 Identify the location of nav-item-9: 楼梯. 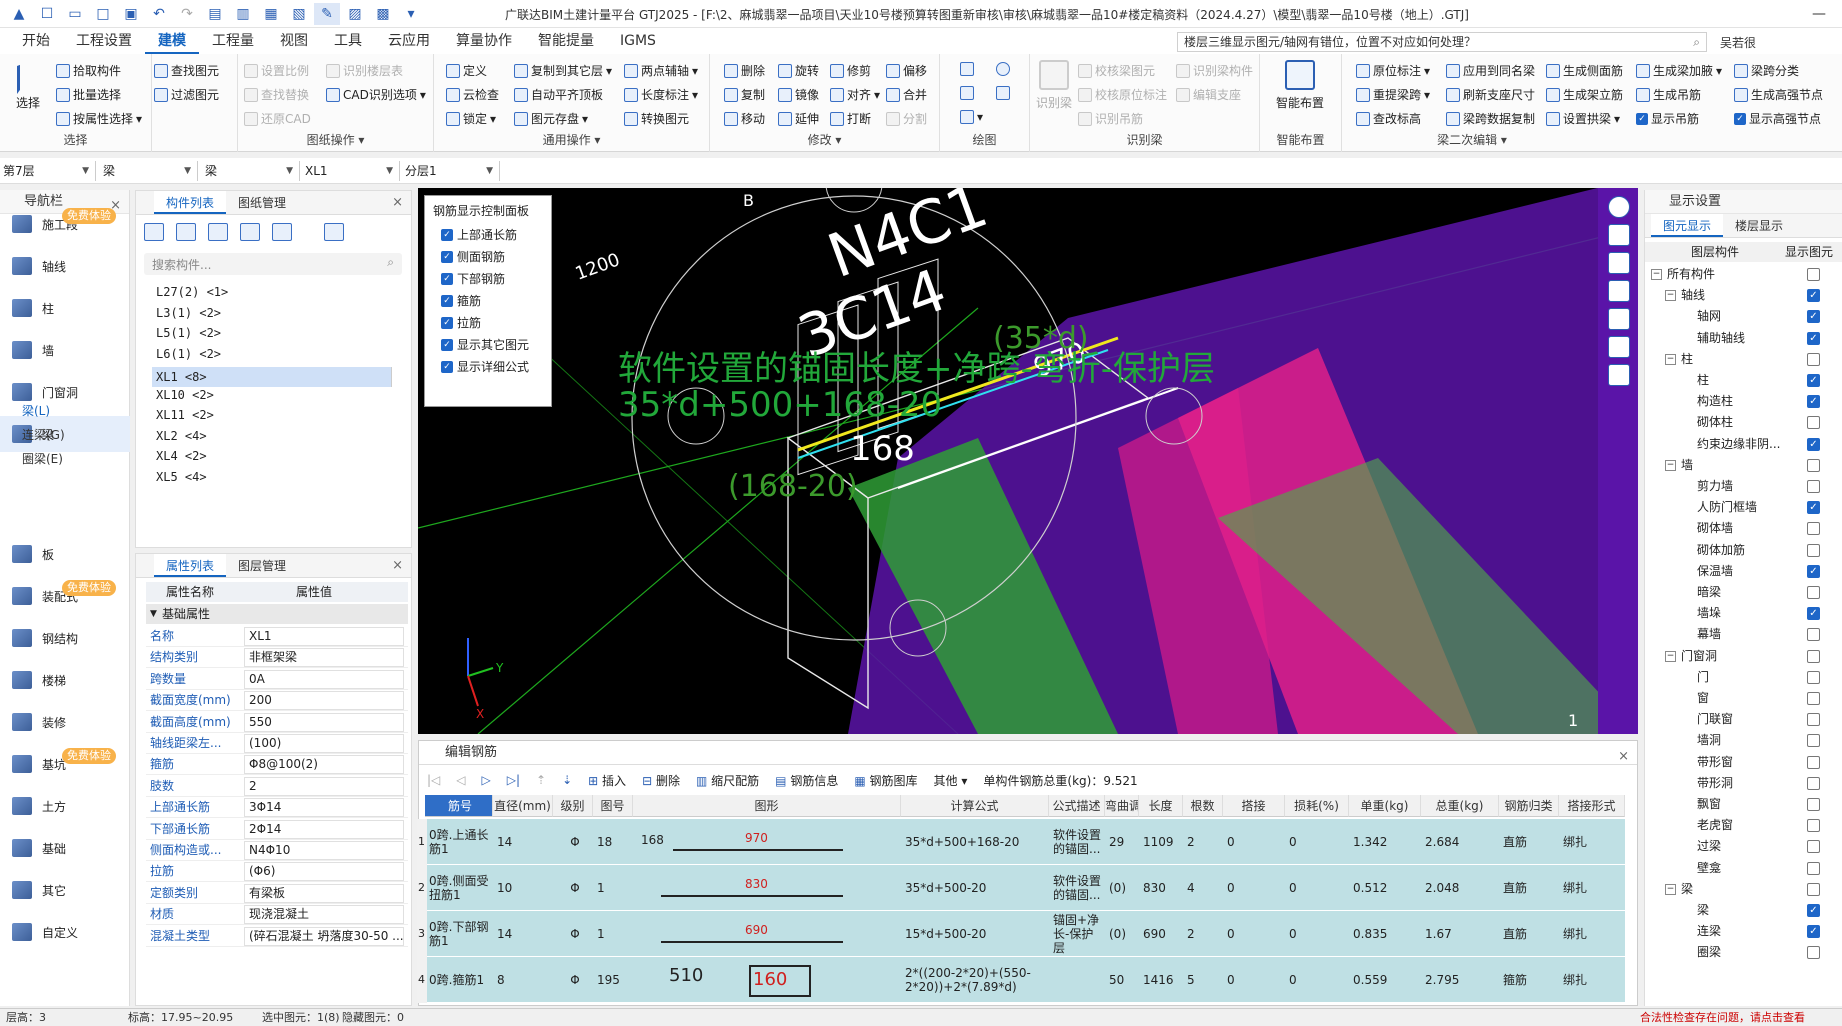
(65, 680).